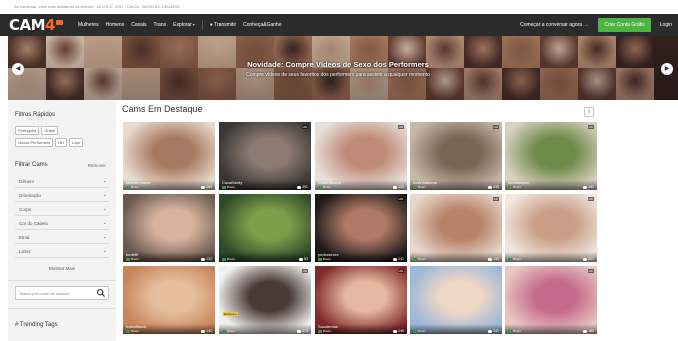  I want to click on start-chat-link: Começar a conversar agora →, so click(554, 25).